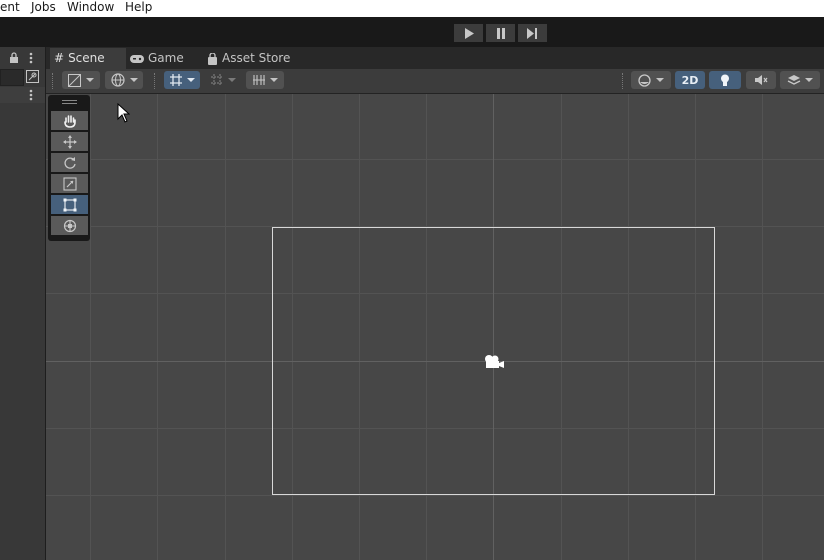 This screenshot has width=824, height=560. I want to click on menu-item-help: Help, so click(138, 7).